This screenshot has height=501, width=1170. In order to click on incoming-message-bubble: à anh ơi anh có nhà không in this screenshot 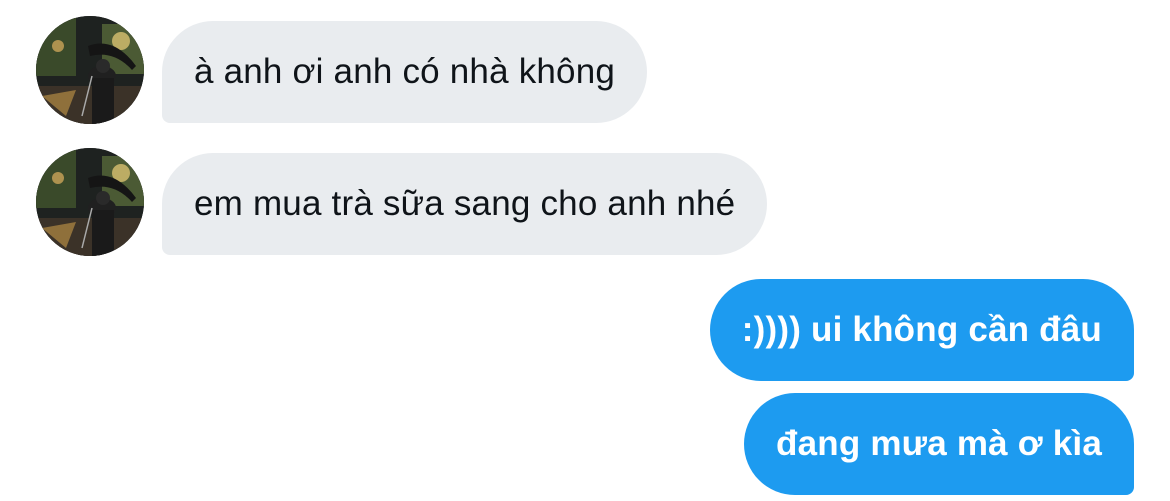, I will do `click(405, 72)`.